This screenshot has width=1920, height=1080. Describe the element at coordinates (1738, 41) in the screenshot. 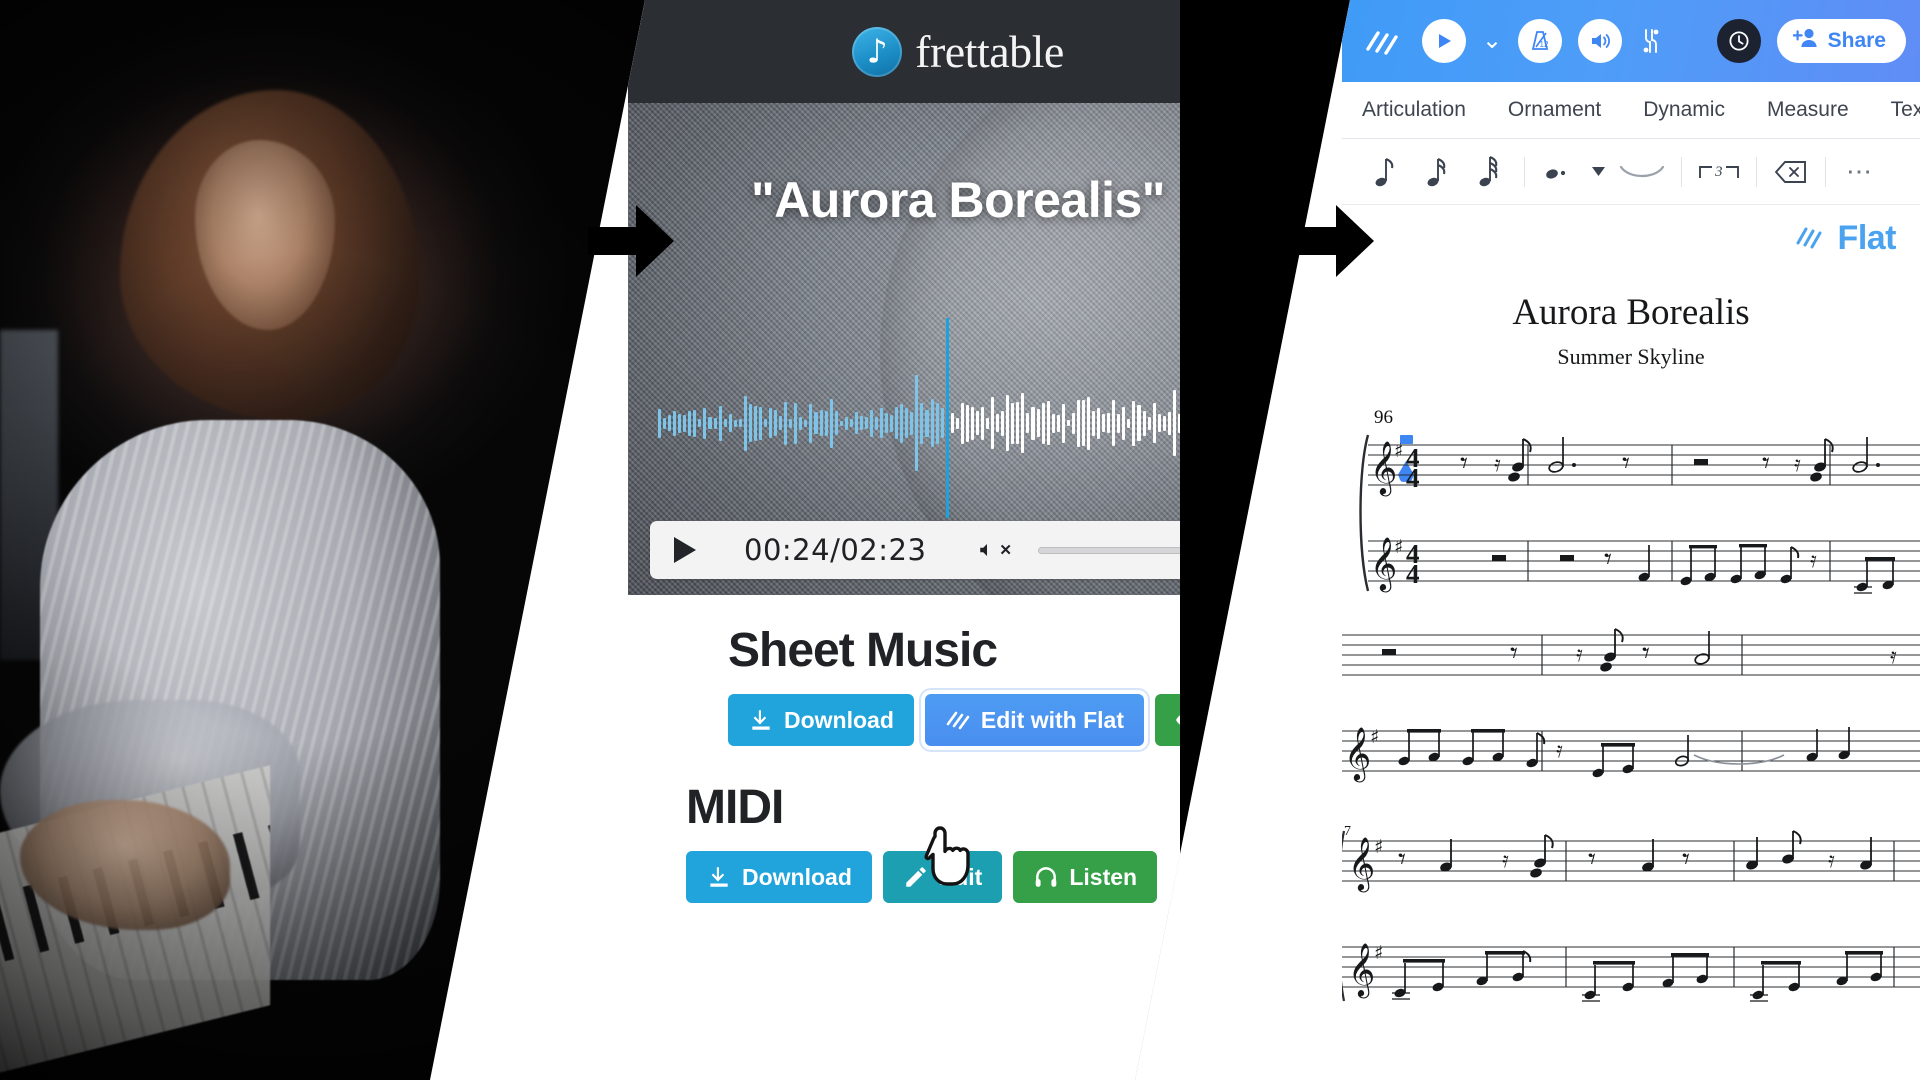

I see `history-button` at that location.